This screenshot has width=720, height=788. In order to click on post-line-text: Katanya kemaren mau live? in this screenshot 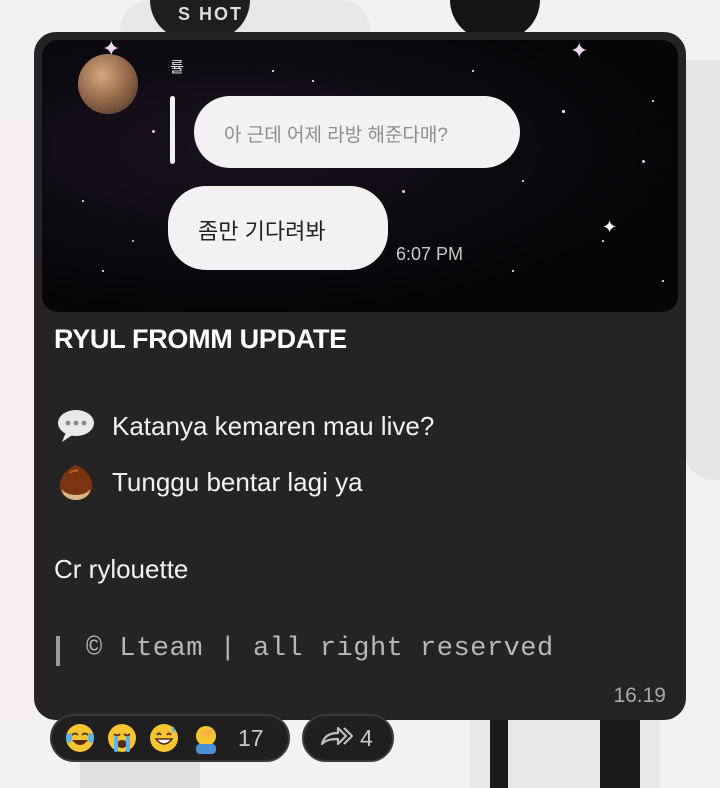, I will do `click(273, 425)`.